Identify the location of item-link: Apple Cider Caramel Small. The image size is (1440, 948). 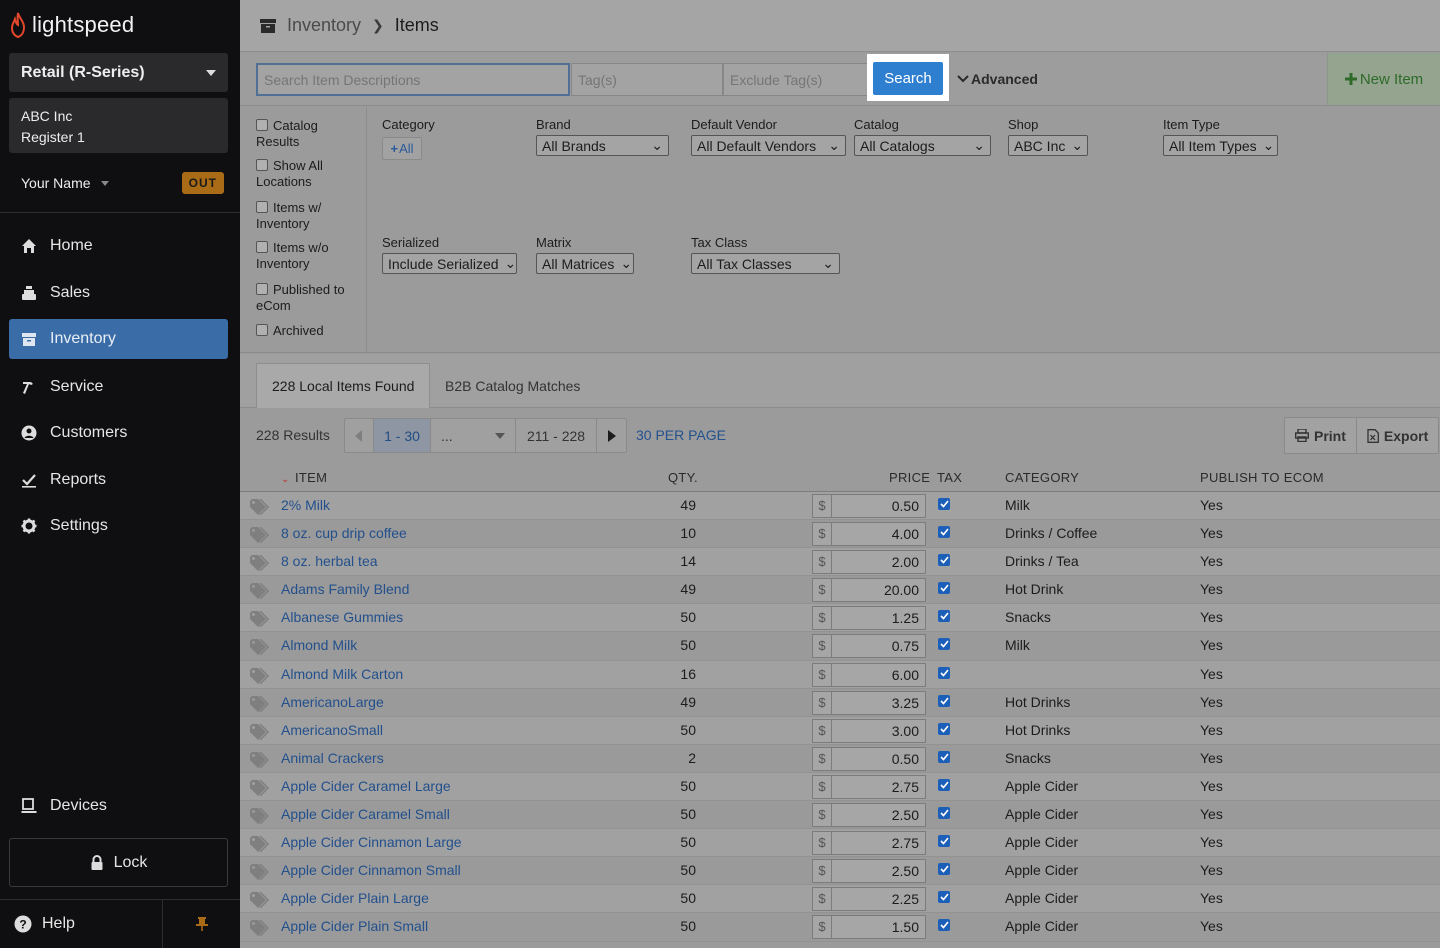
(365, 814).